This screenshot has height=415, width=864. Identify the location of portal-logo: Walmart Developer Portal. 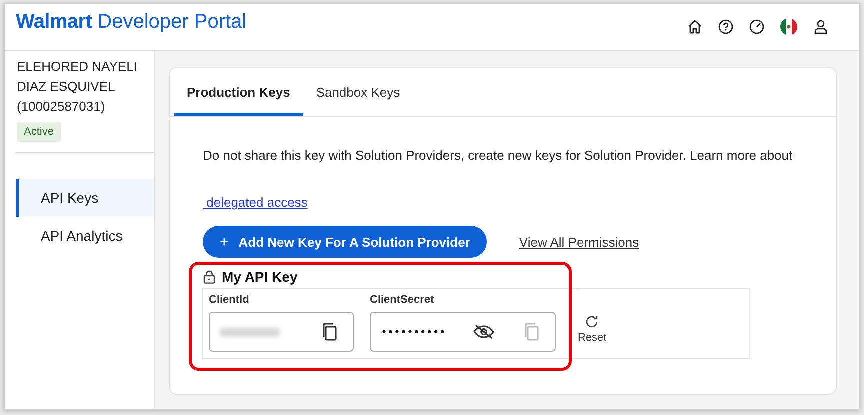
(131, 22).